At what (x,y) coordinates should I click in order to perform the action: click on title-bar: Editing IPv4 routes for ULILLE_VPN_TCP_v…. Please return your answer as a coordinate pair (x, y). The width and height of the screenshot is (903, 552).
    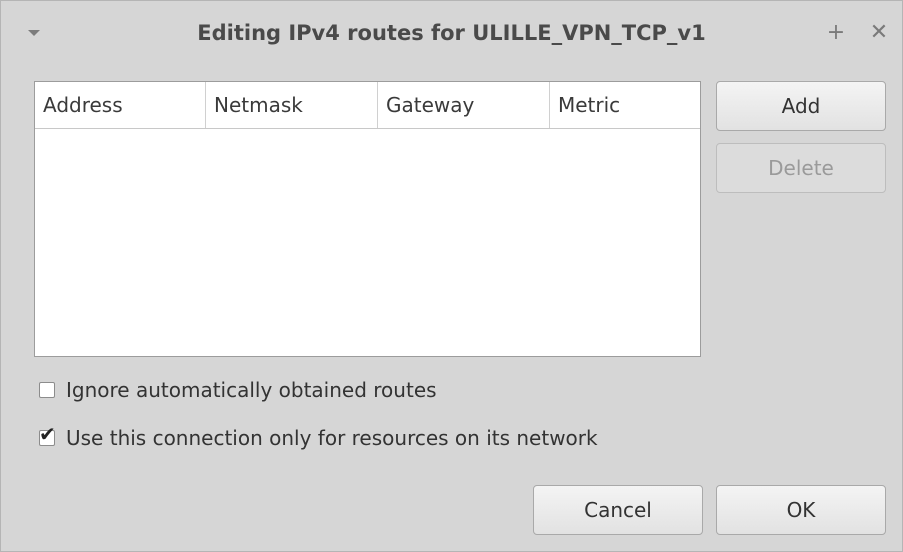
    Looking at the image, I should click on (451, 36).